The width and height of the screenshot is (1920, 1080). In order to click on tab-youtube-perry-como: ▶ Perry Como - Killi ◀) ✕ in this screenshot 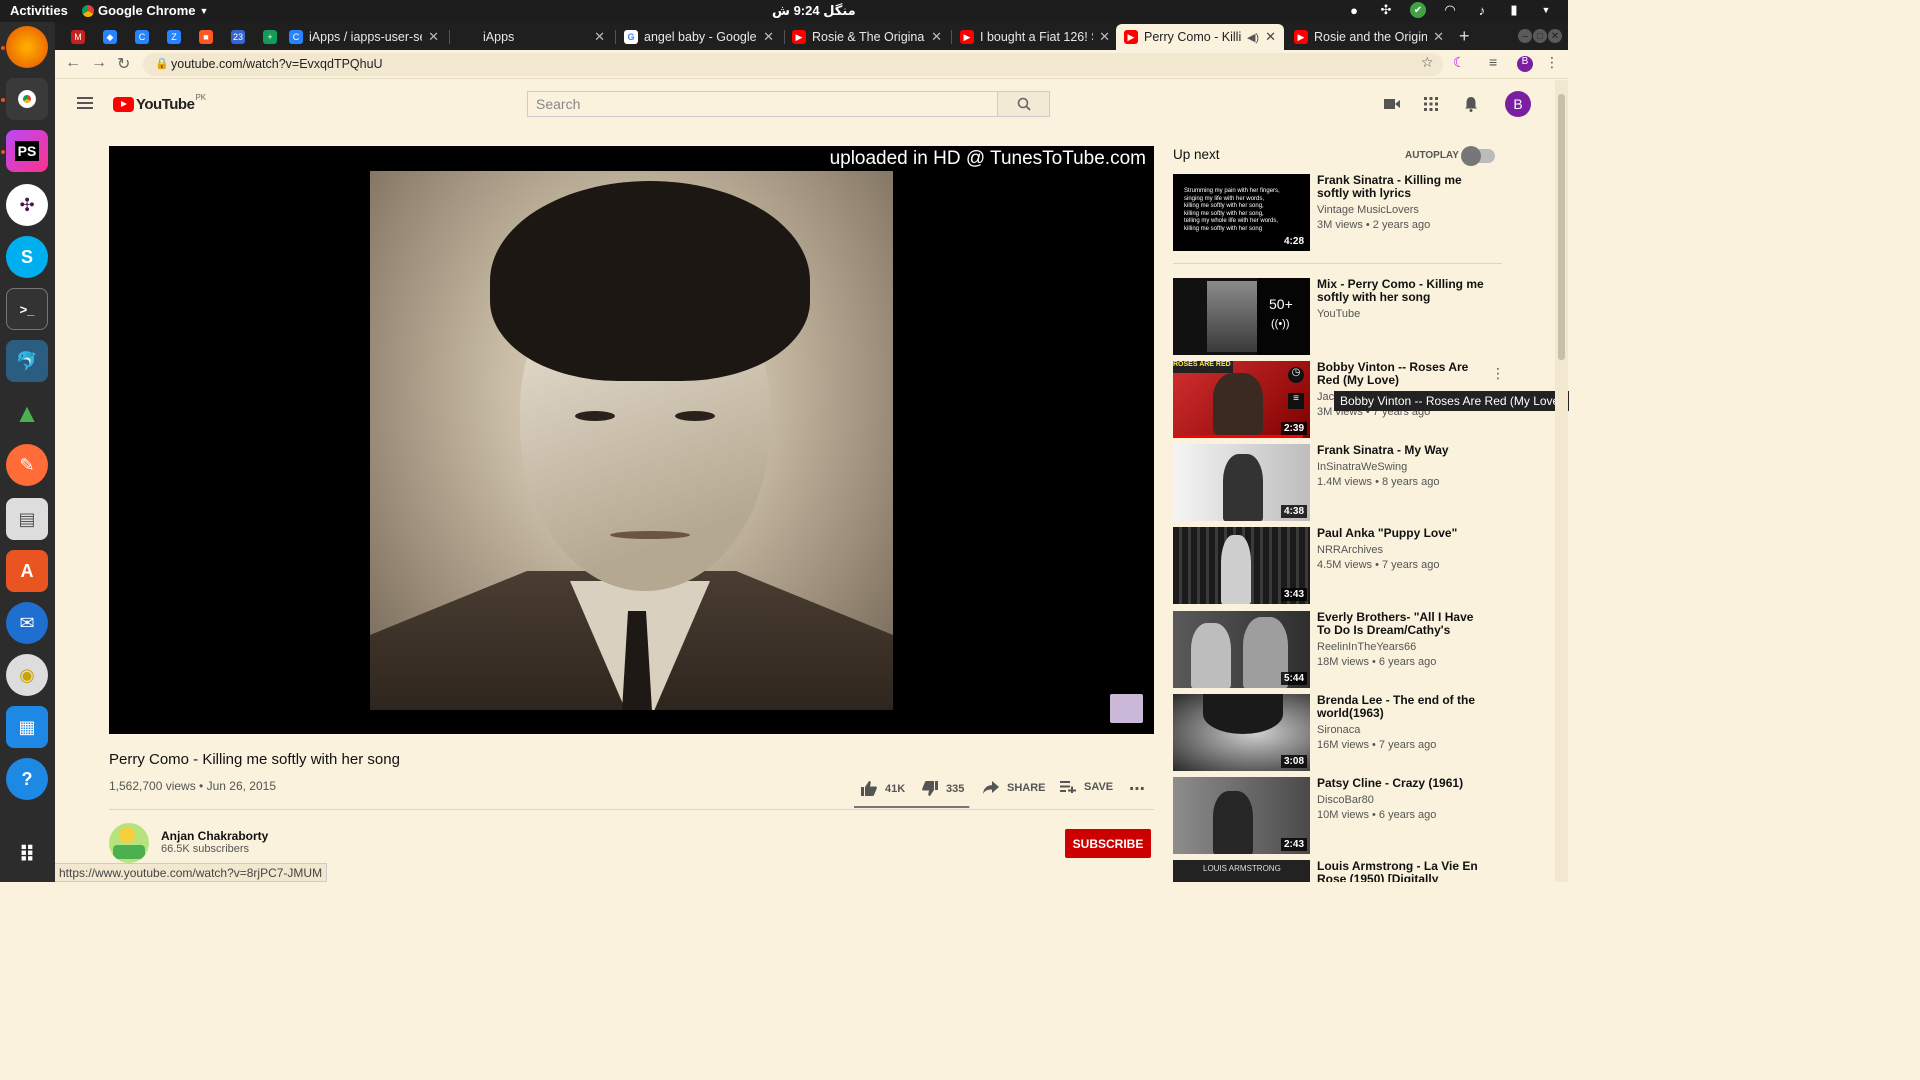, I will do `click(1200, 37)`.